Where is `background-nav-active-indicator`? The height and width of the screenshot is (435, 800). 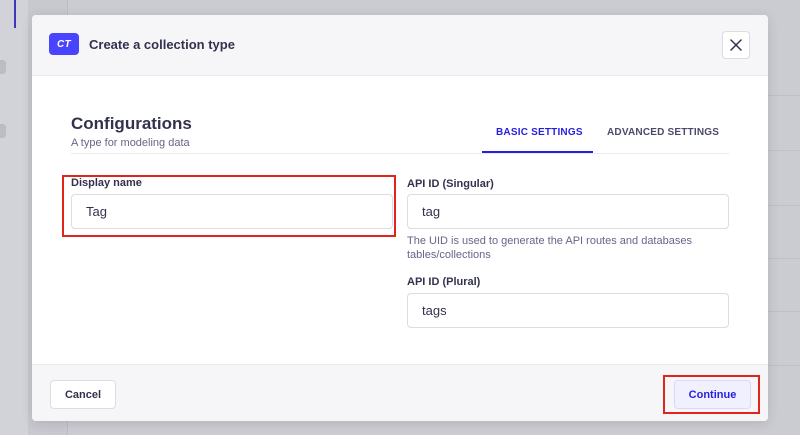
background-nav-active-indicator is located at coordinates (15, 14).